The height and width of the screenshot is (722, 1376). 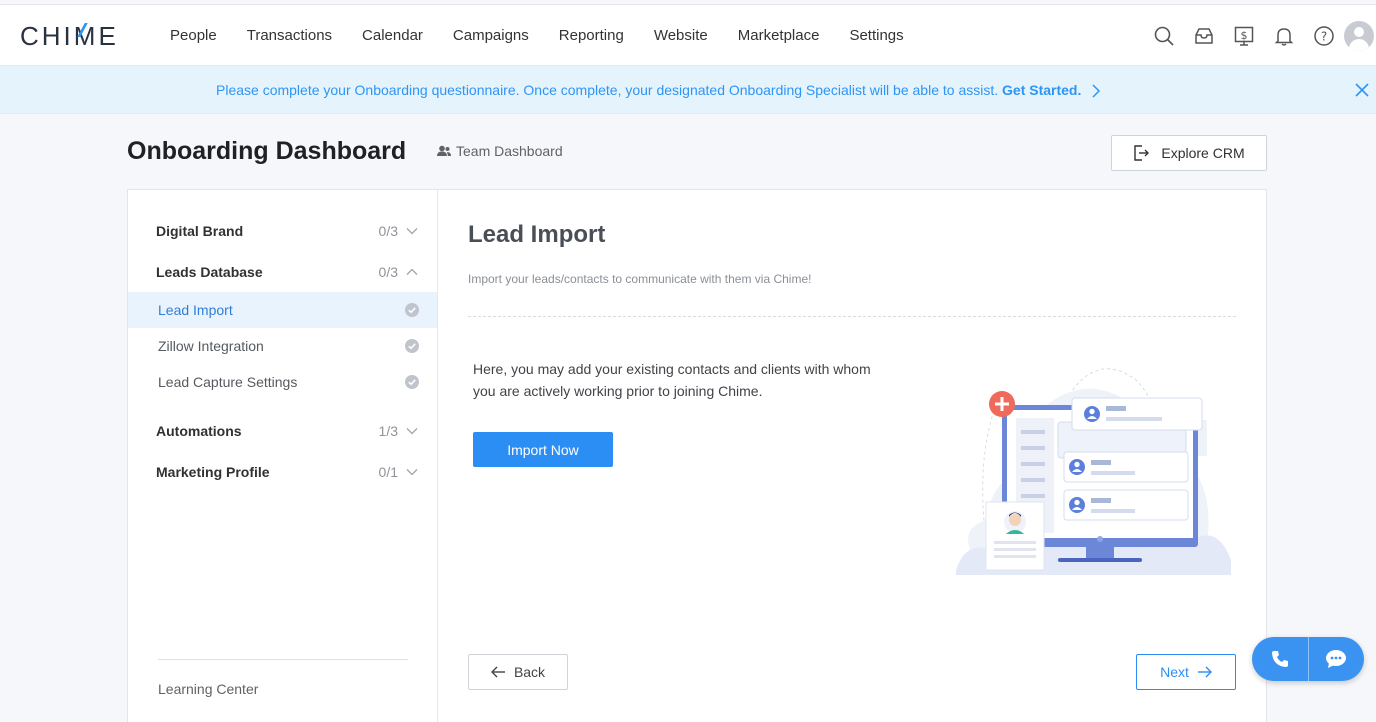 I want to click on section-label: Automations, so click(x=199, y=431).